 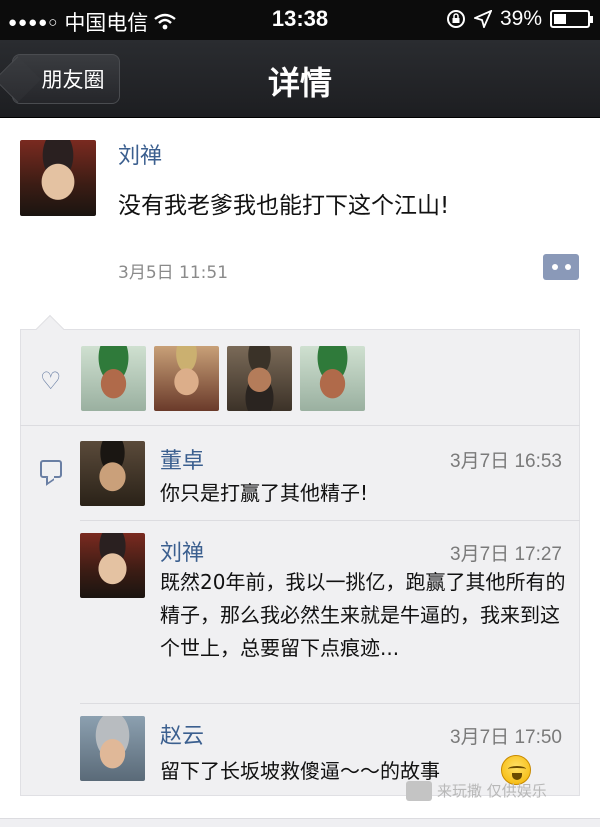 I want to click on comment-timestamp: 3月7日 17:50, so click(x=506, y=737).